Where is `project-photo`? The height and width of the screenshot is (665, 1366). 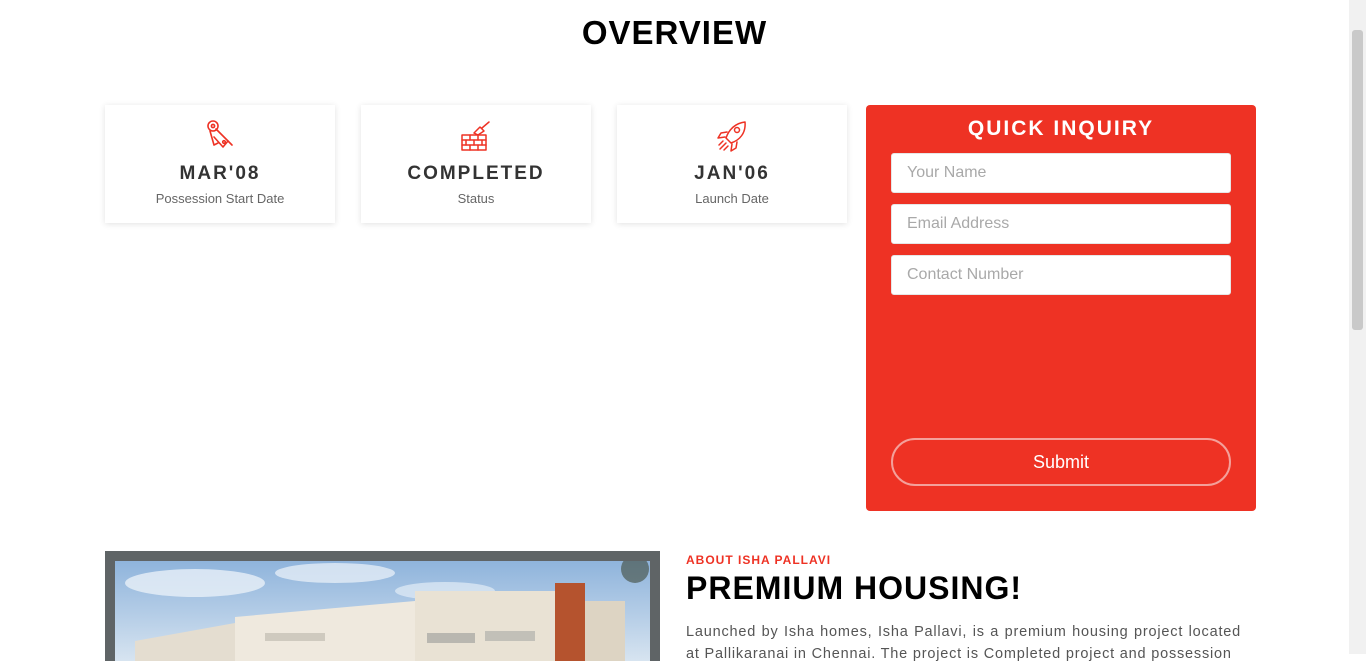 project-photo is located at coordinates (382, 611).